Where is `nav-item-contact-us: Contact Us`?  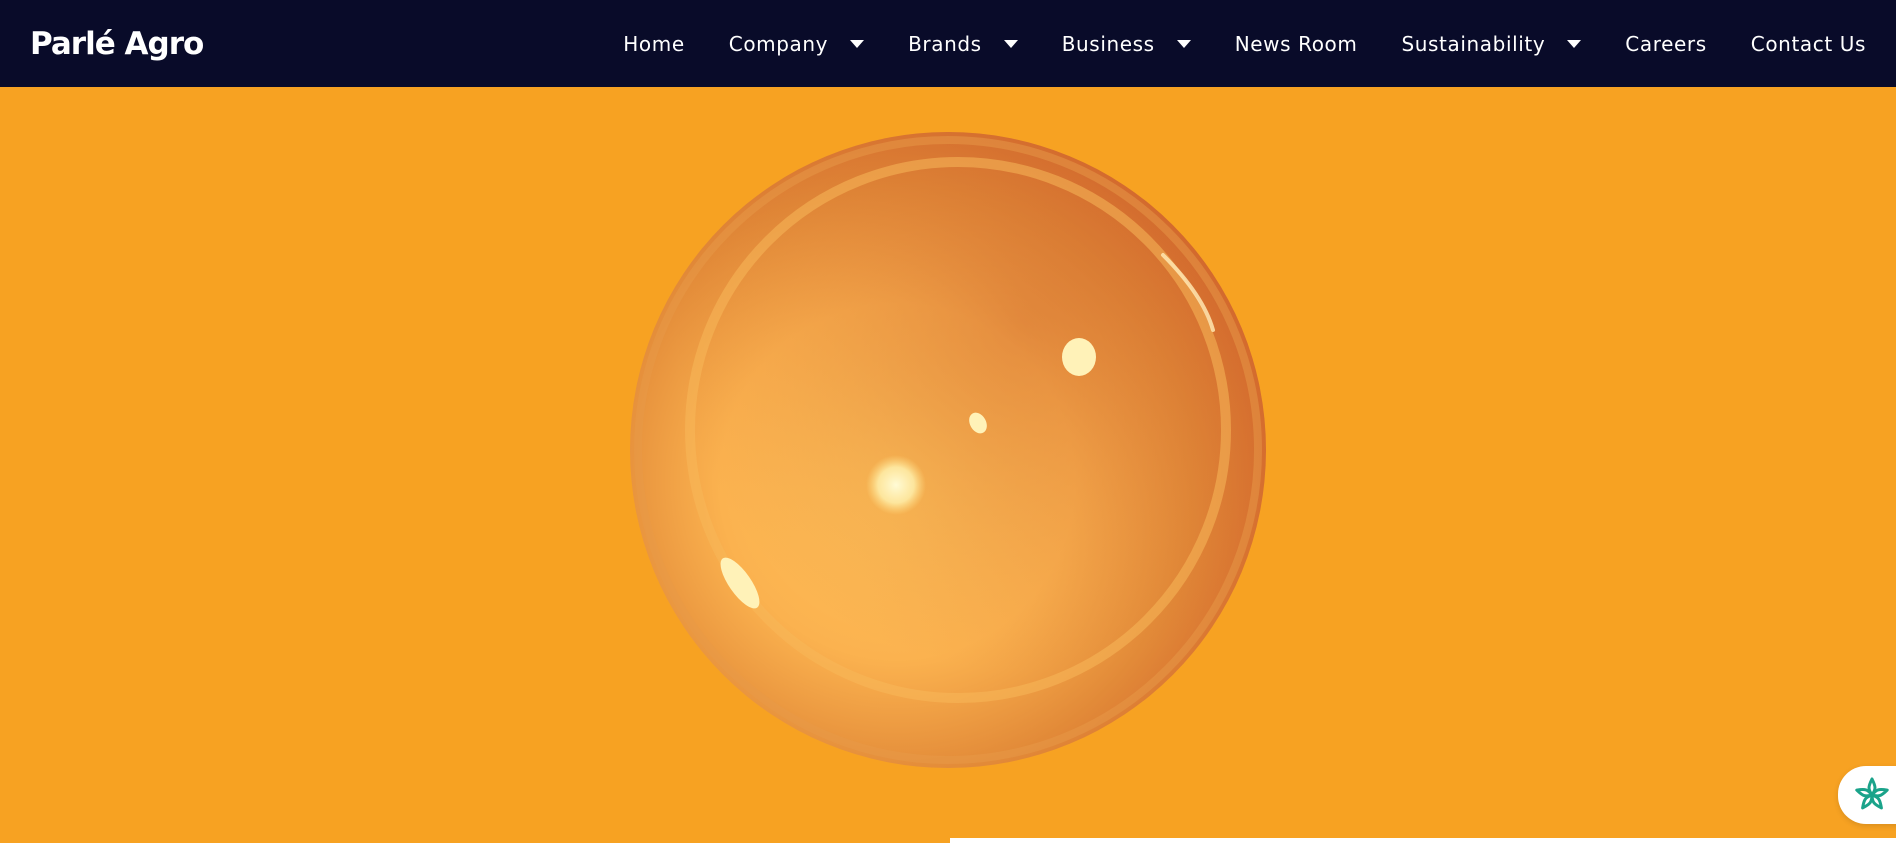
nav-item-contact-us: Contact Us is located at coordinates (1808, 44).